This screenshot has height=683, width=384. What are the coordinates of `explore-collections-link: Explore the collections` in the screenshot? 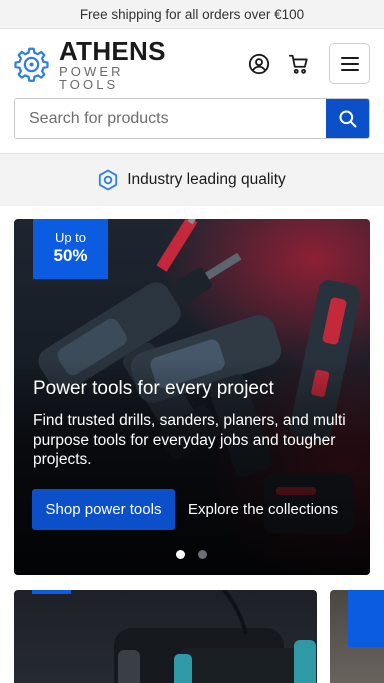 It's located at (263, 509).